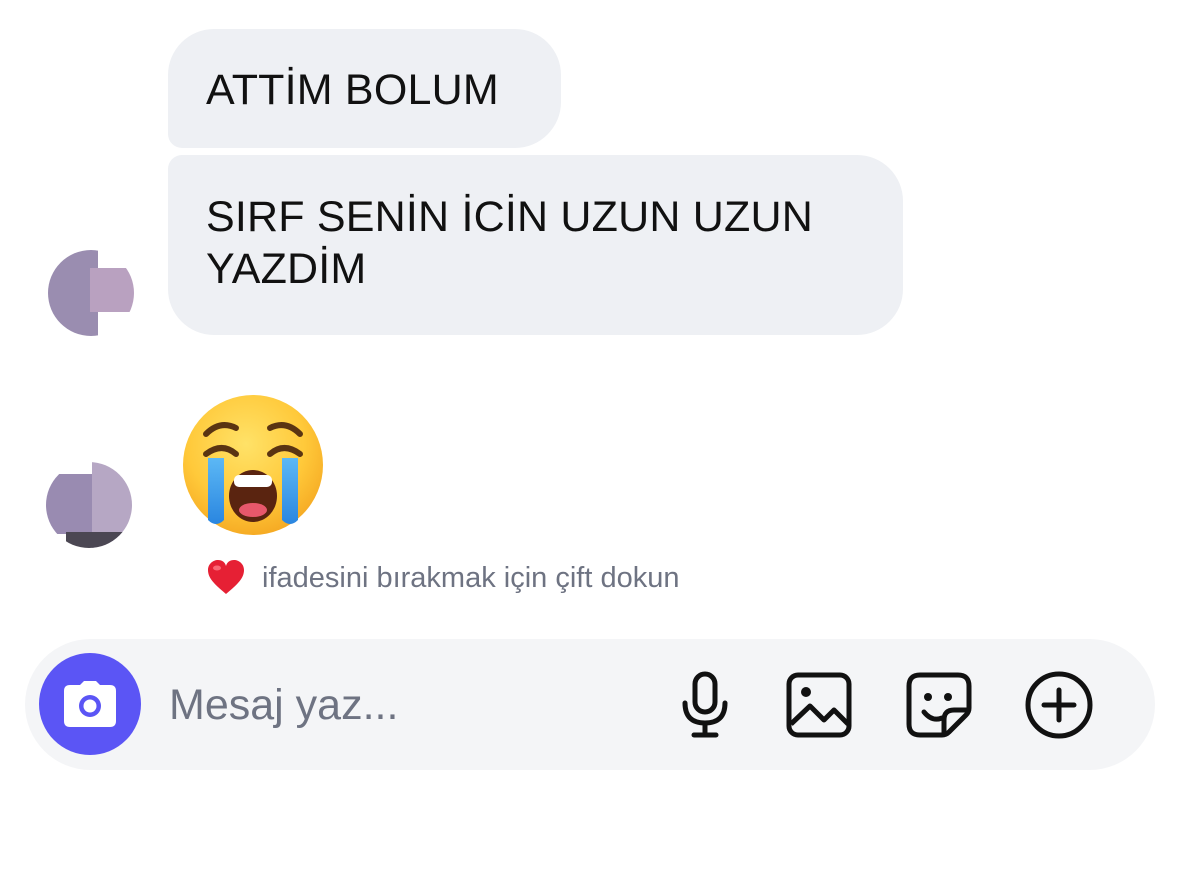 Image resolution: width=1179 pixels, height=896 pixels. I want to click on message-bubble: ATTİM BOLUM, so click(364, 88).